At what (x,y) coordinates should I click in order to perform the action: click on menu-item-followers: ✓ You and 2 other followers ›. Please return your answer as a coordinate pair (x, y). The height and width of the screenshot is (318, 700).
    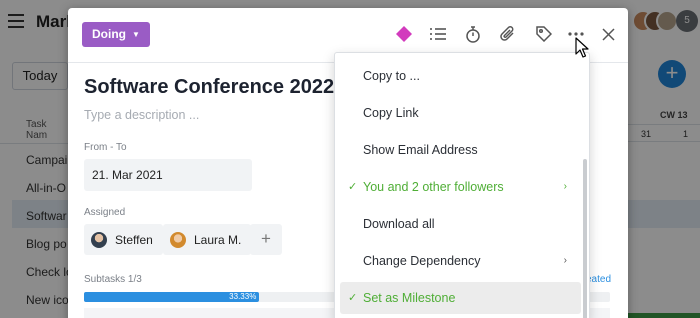
    Looking at the image, I should click on (460, 187).